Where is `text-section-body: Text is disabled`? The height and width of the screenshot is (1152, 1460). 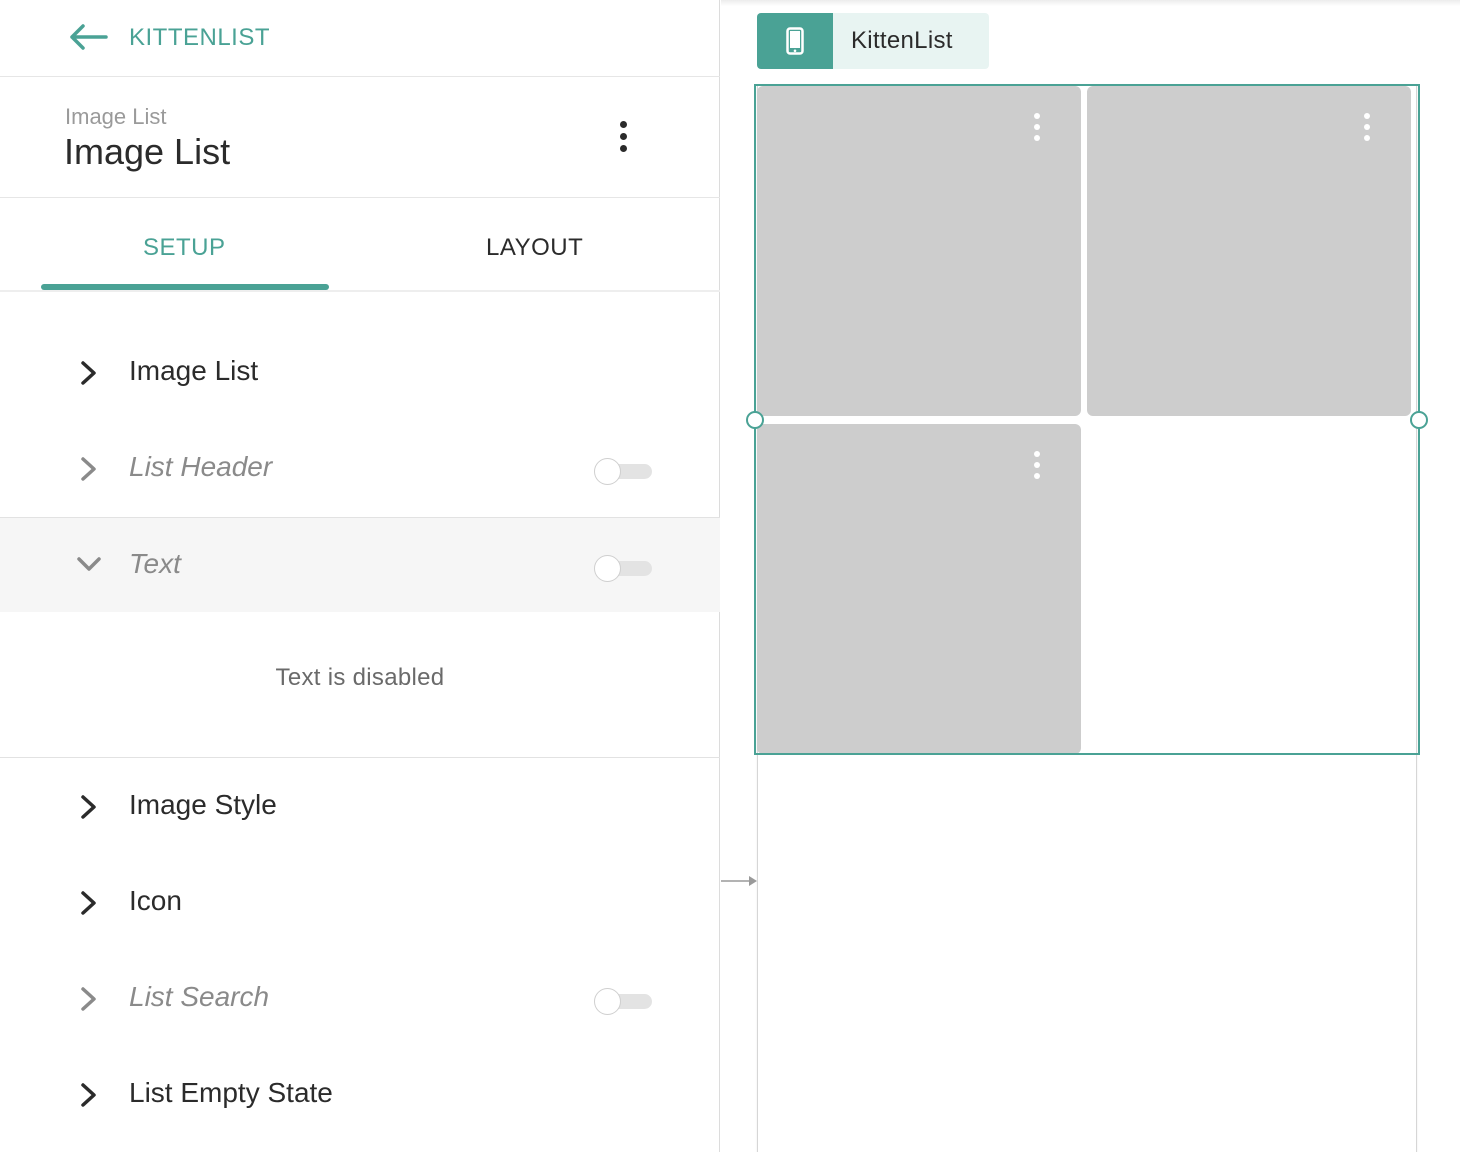 text-section-body: Text is disabled is located at coordinates (360, 685).